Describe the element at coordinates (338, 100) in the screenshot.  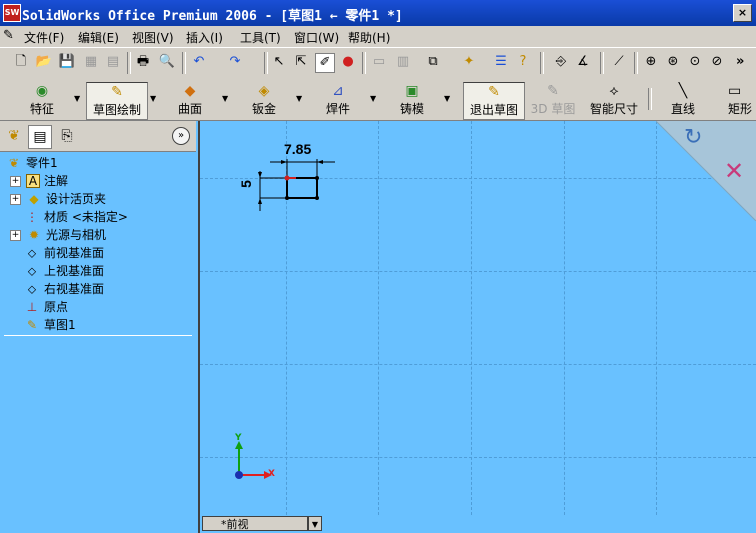
I see `weldments-tab: ⊿ 焊件` at that location.